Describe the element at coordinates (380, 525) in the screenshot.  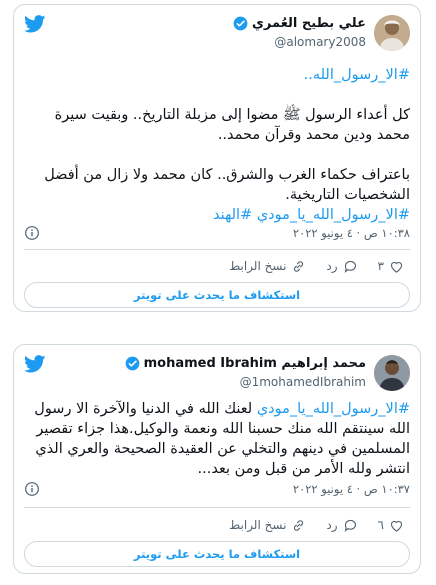
I see `like-count: ٦` at that location.